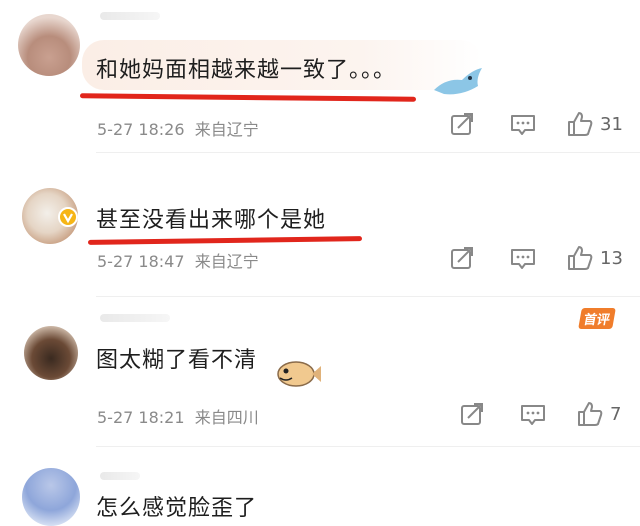 This screenshot has width=640, height=526. I want to click on comment-time: 5-27 18:26, so click(141, 129).